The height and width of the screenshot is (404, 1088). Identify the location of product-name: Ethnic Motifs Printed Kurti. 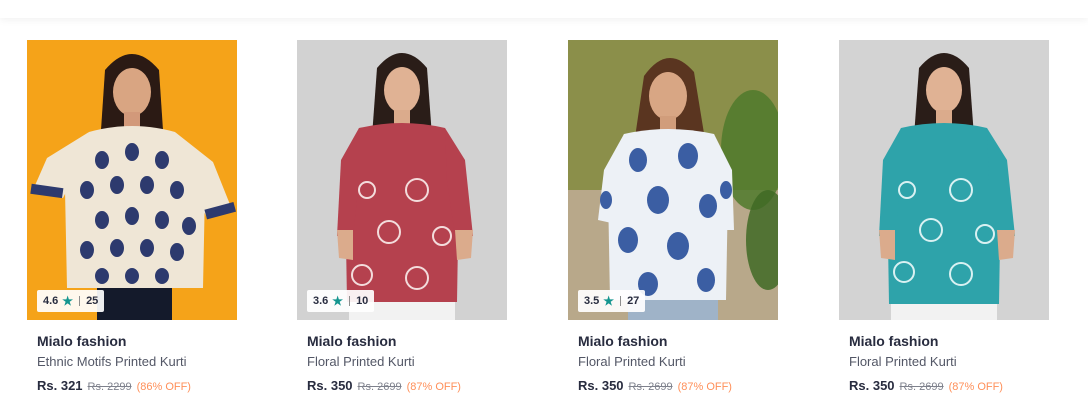
(112, 361).